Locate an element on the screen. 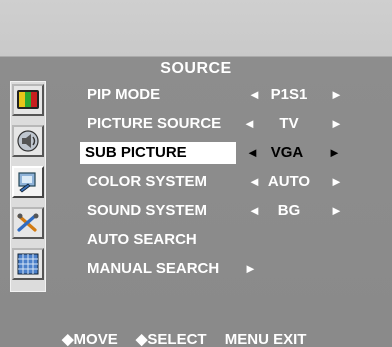  sound-speaker-icon is located at coordinates (28, 141).